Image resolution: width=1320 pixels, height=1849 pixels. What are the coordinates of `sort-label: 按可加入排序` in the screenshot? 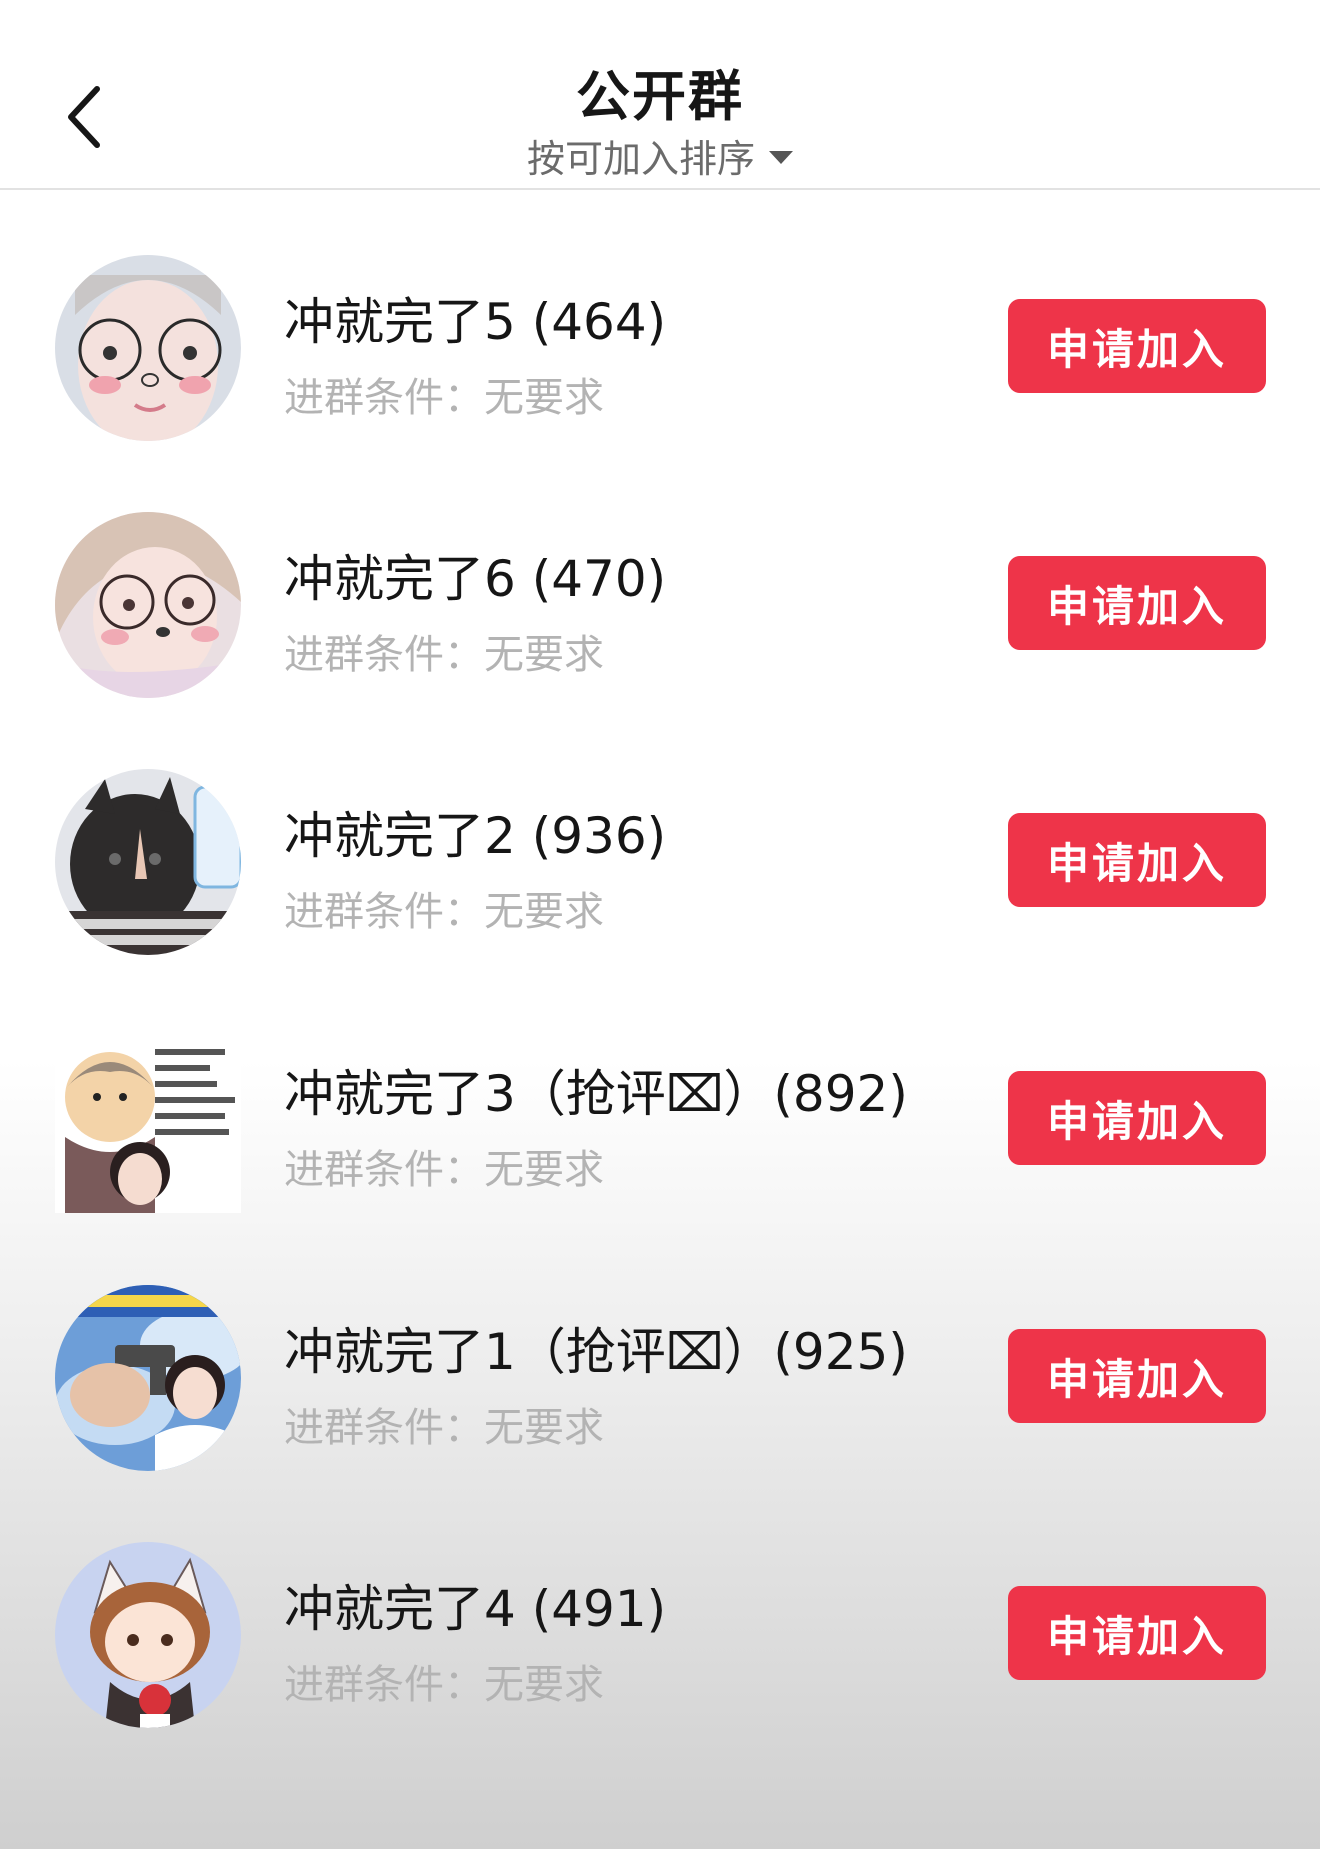 It's located at (640, 159).